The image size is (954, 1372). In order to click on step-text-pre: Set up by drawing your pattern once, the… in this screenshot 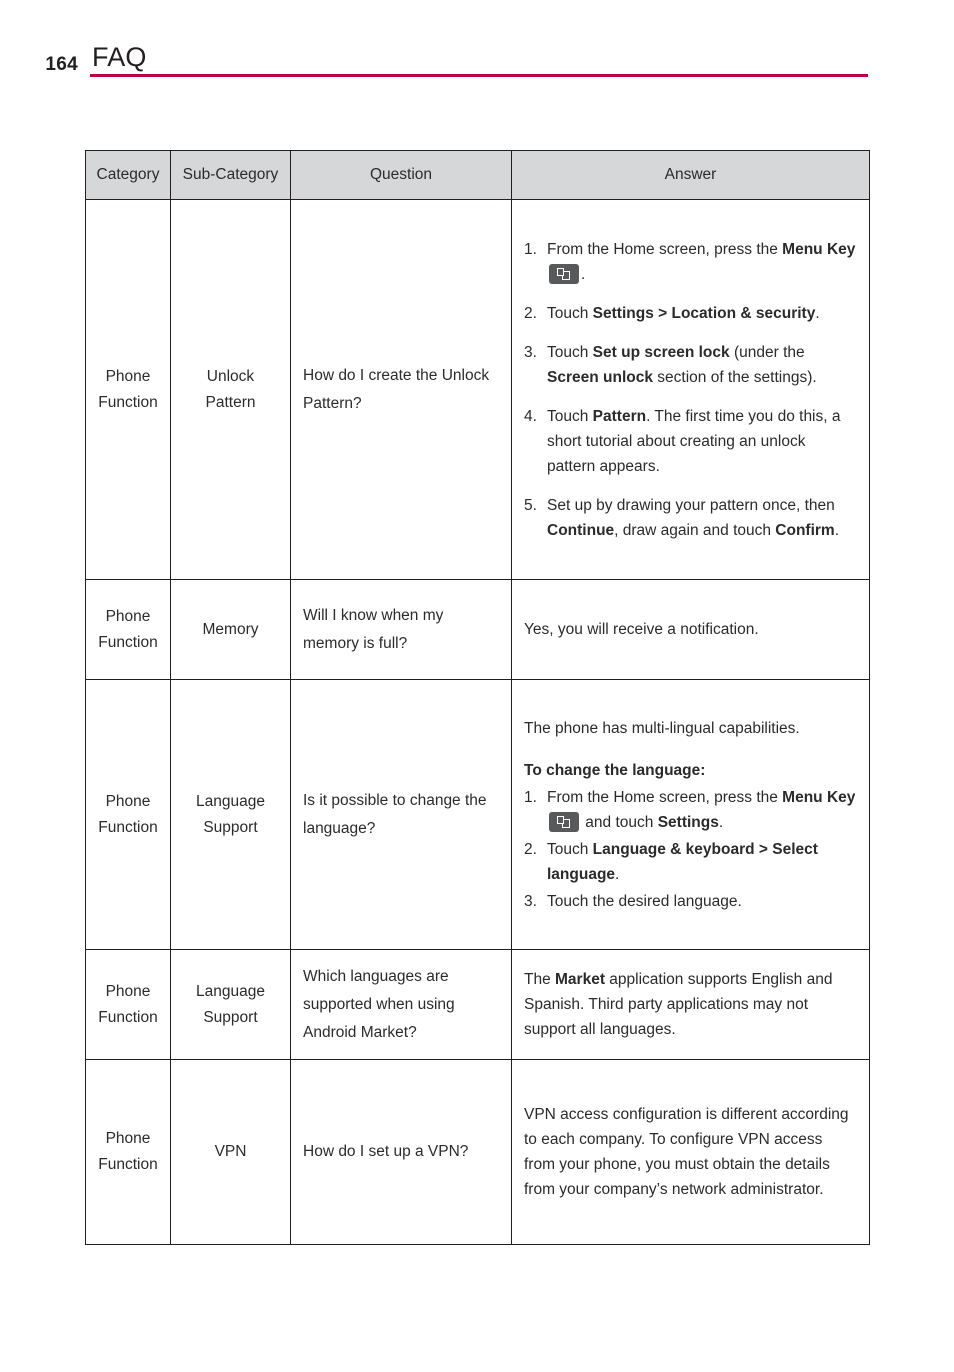, I will do `click(691, 505)`.